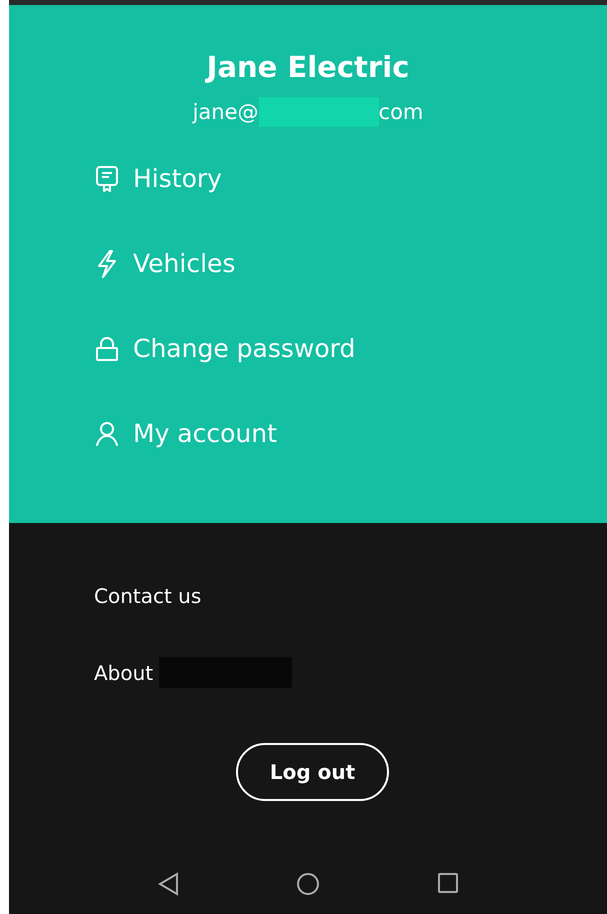 The image size is (607, 914). Describe the element at coordinates (351, 434) in the screenshot. I see `menu-item: My account` at that location.